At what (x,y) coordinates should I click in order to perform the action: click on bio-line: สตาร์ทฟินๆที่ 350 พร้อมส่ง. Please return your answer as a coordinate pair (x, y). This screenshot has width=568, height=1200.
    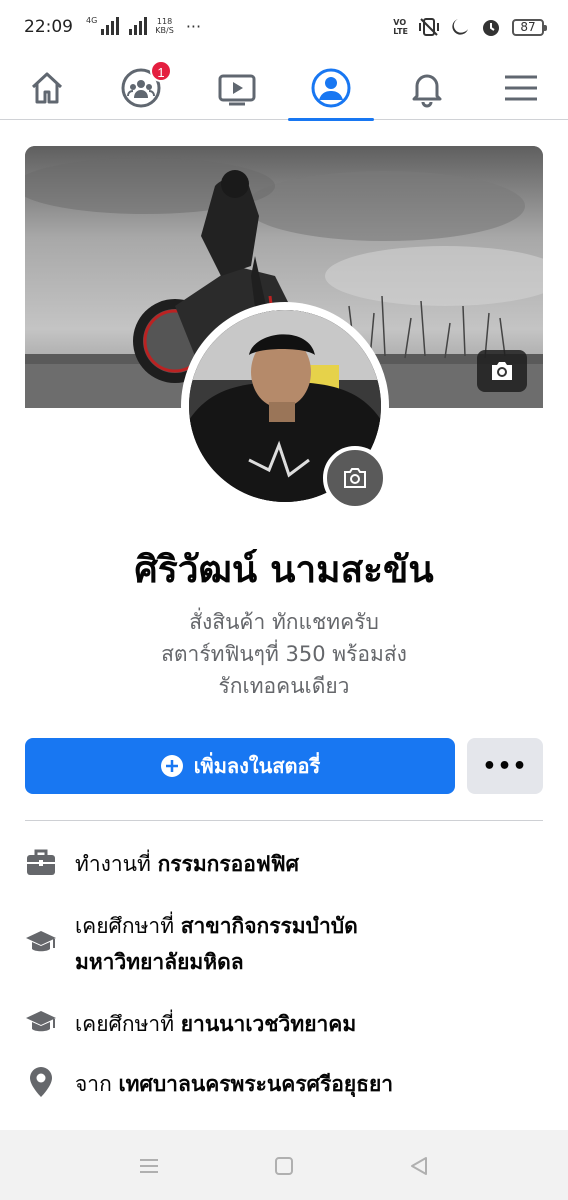
    Looking at the image, I should click on (284, 654).